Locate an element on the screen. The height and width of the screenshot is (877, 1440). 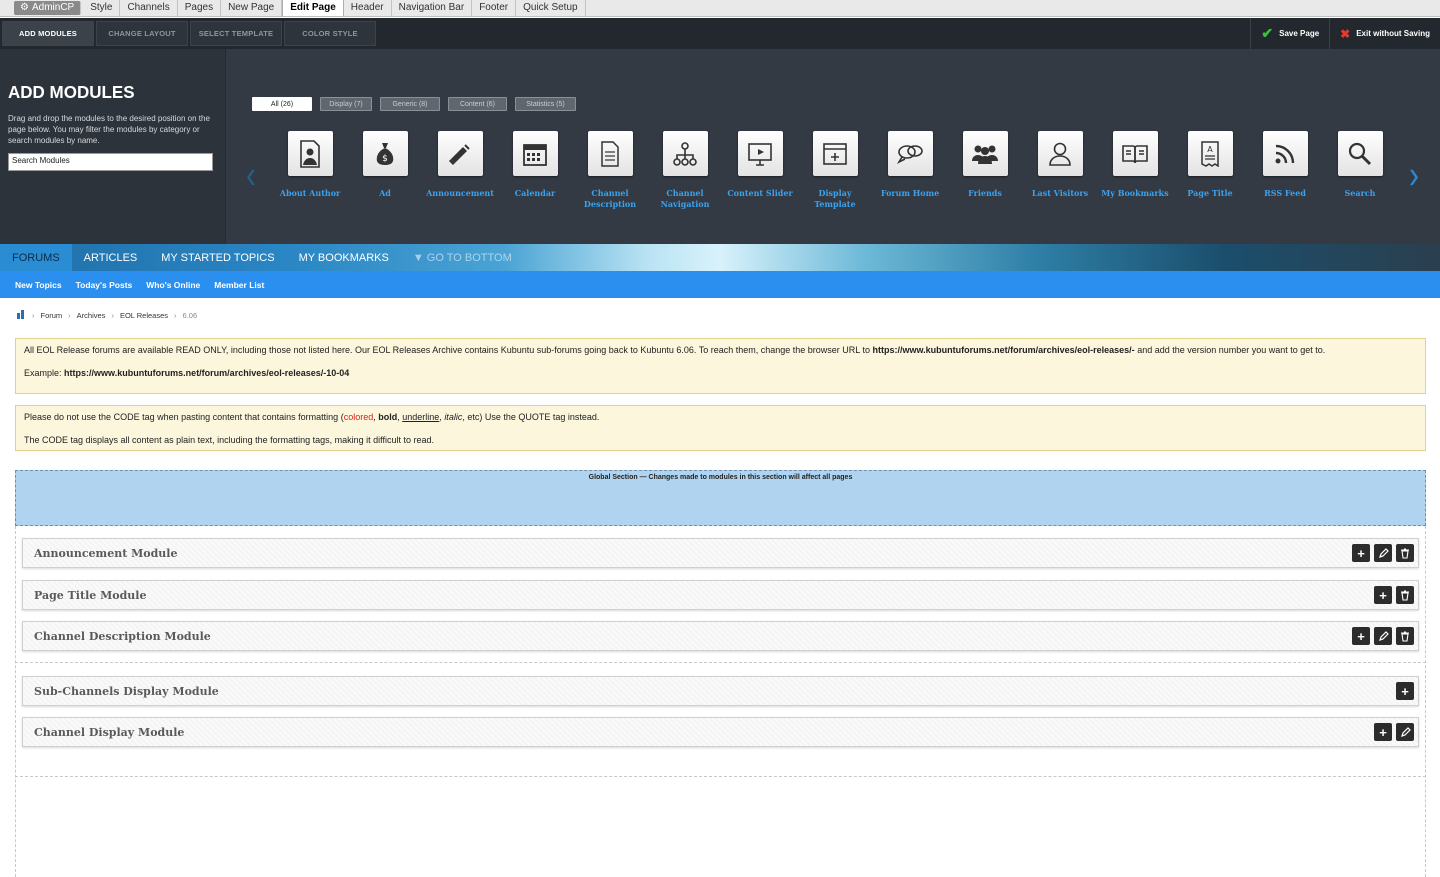
announcement-module: Announcement Module + is located at coordinates (720, 553).